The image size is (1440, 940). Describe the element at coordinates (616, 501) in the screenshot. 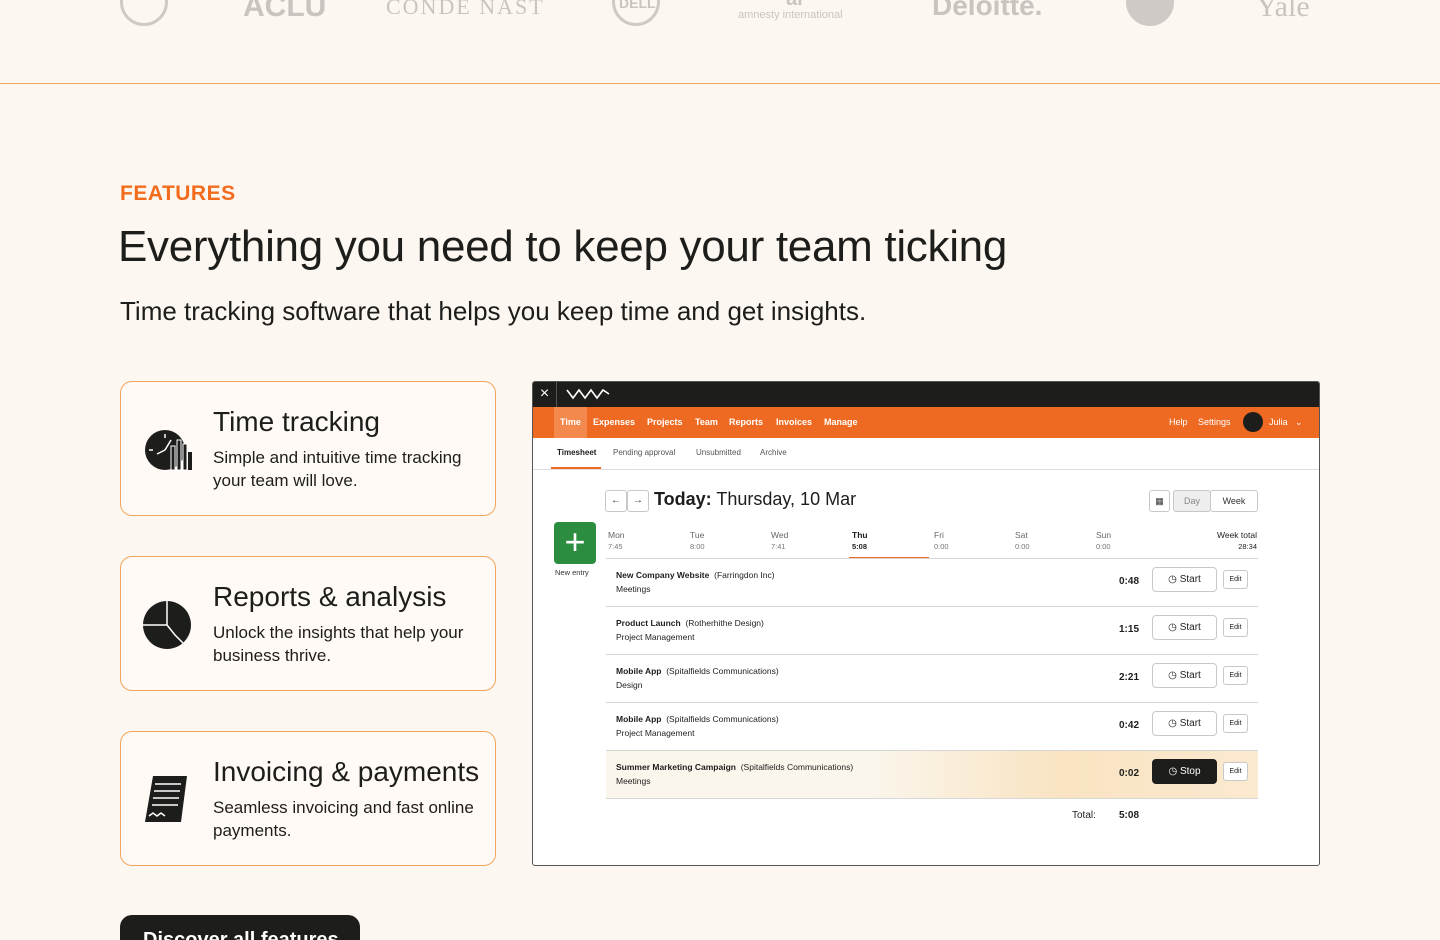

I see `prev-day-button: ←` at that location.